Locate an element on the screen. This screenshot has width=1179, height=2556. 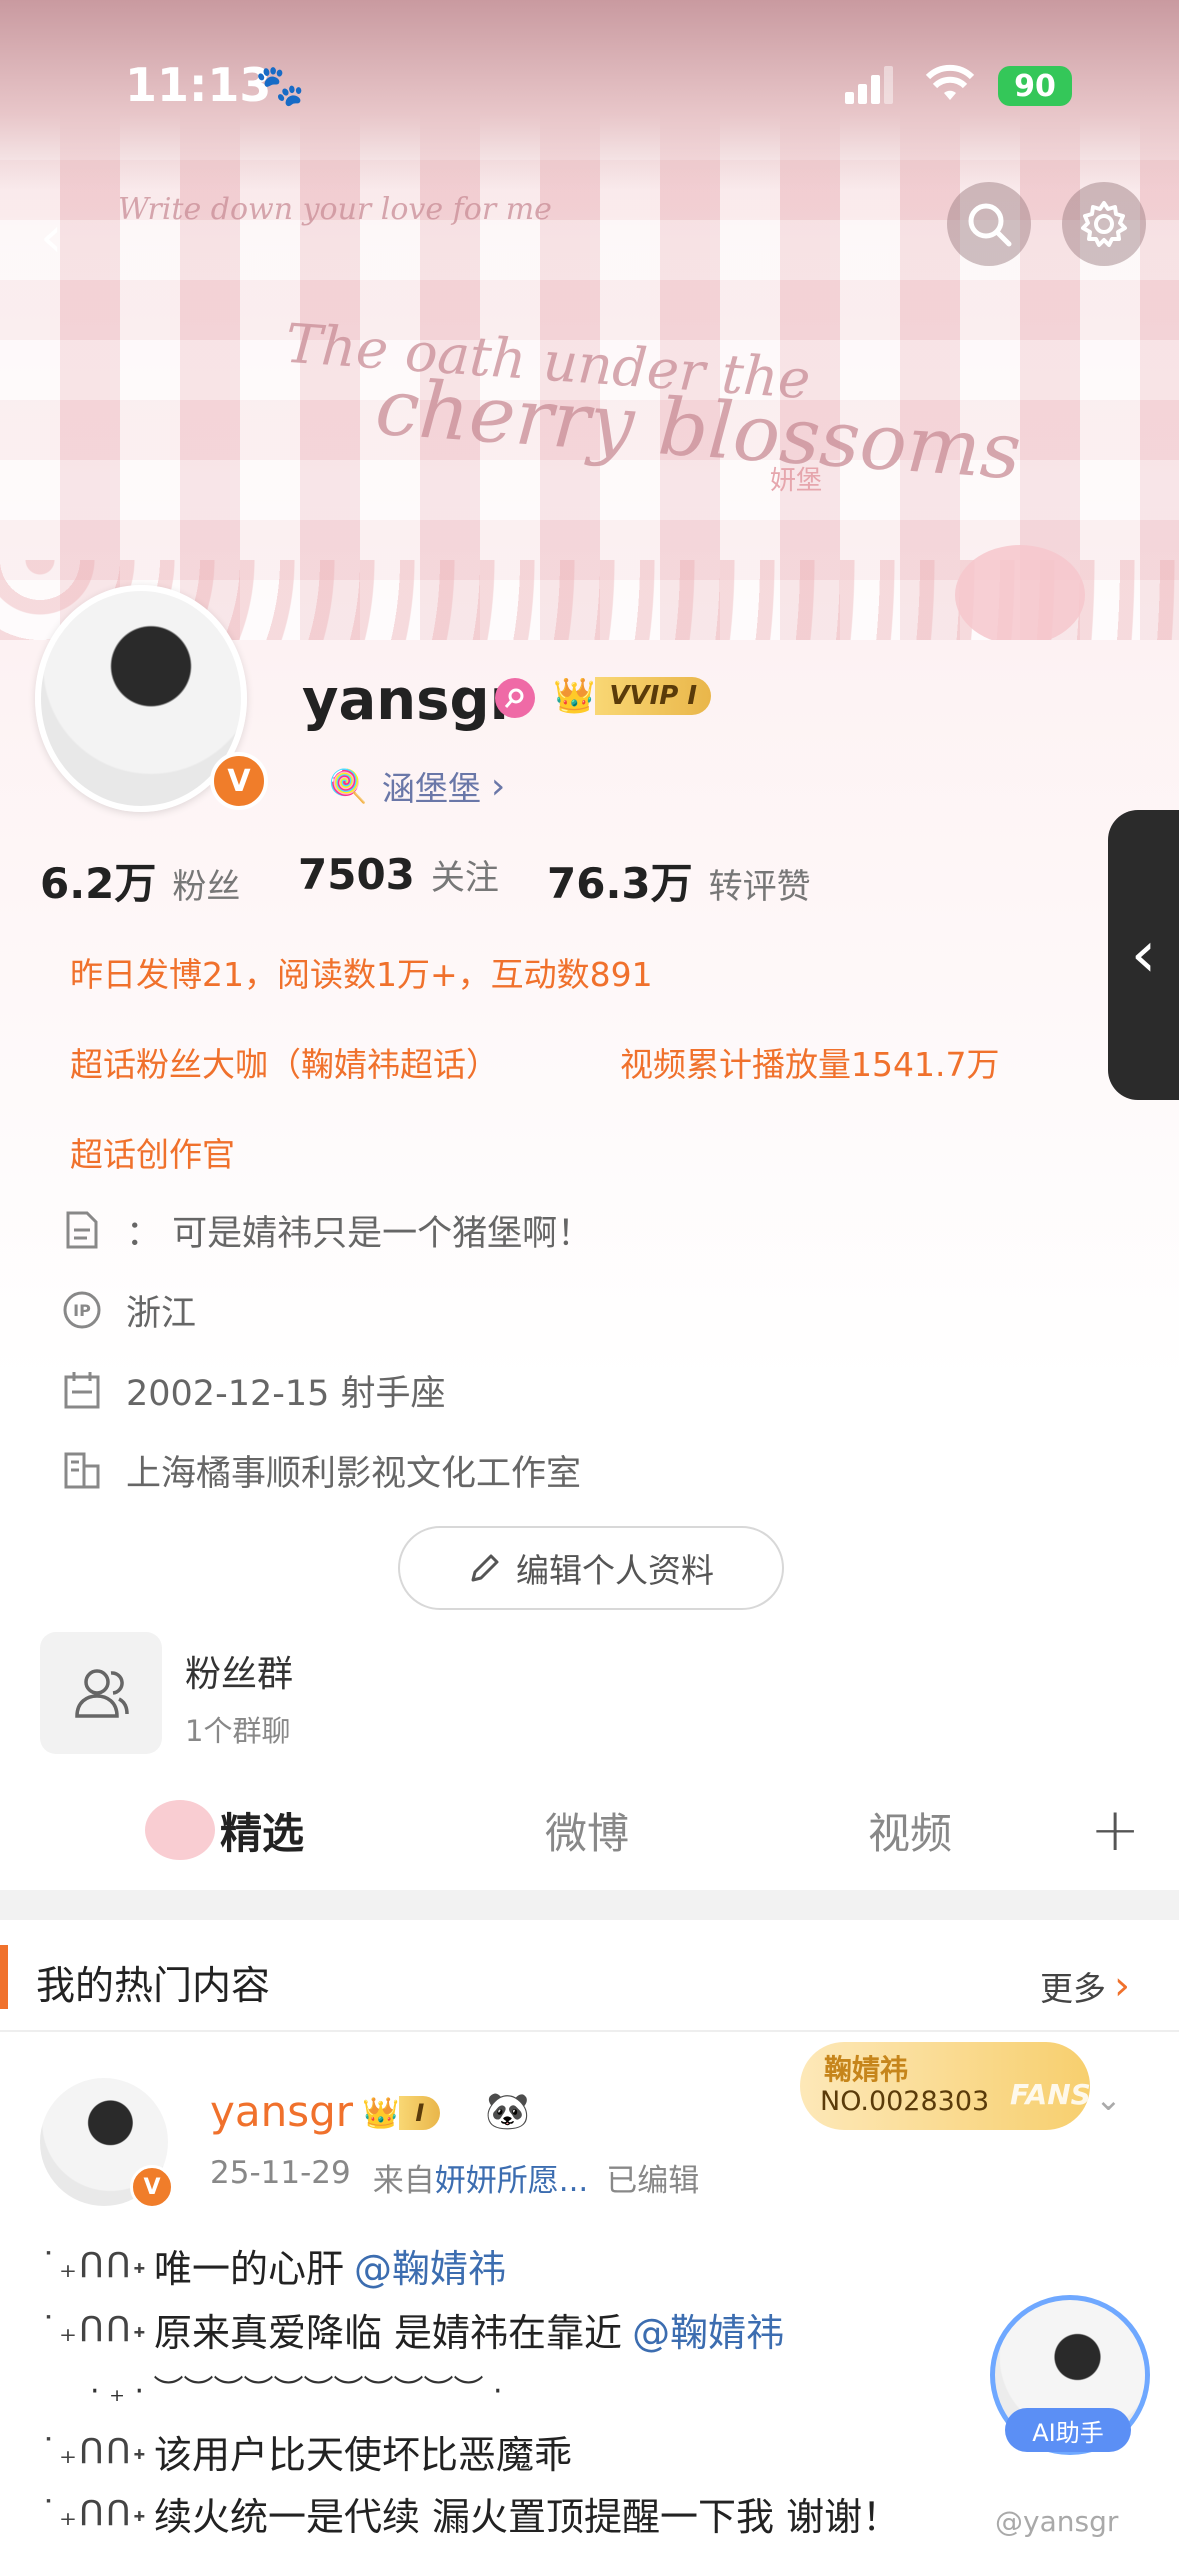
tab-featured: 精选 is located at coordinates (262, 1830).